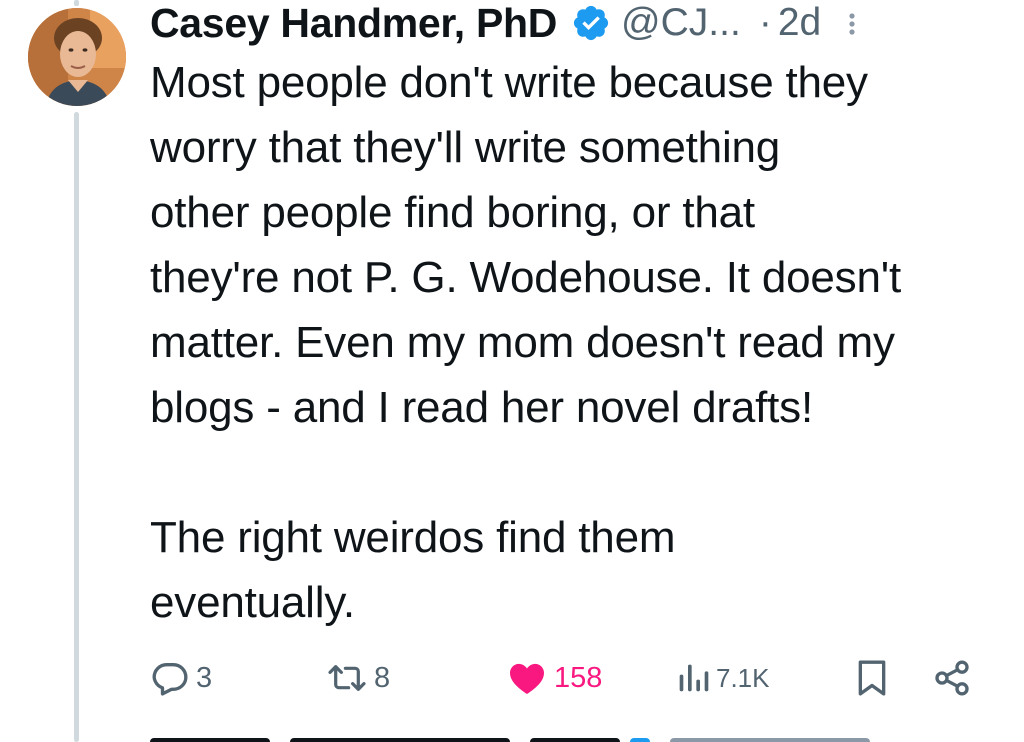  I want to click on like-button: 158, so click(554, 678).